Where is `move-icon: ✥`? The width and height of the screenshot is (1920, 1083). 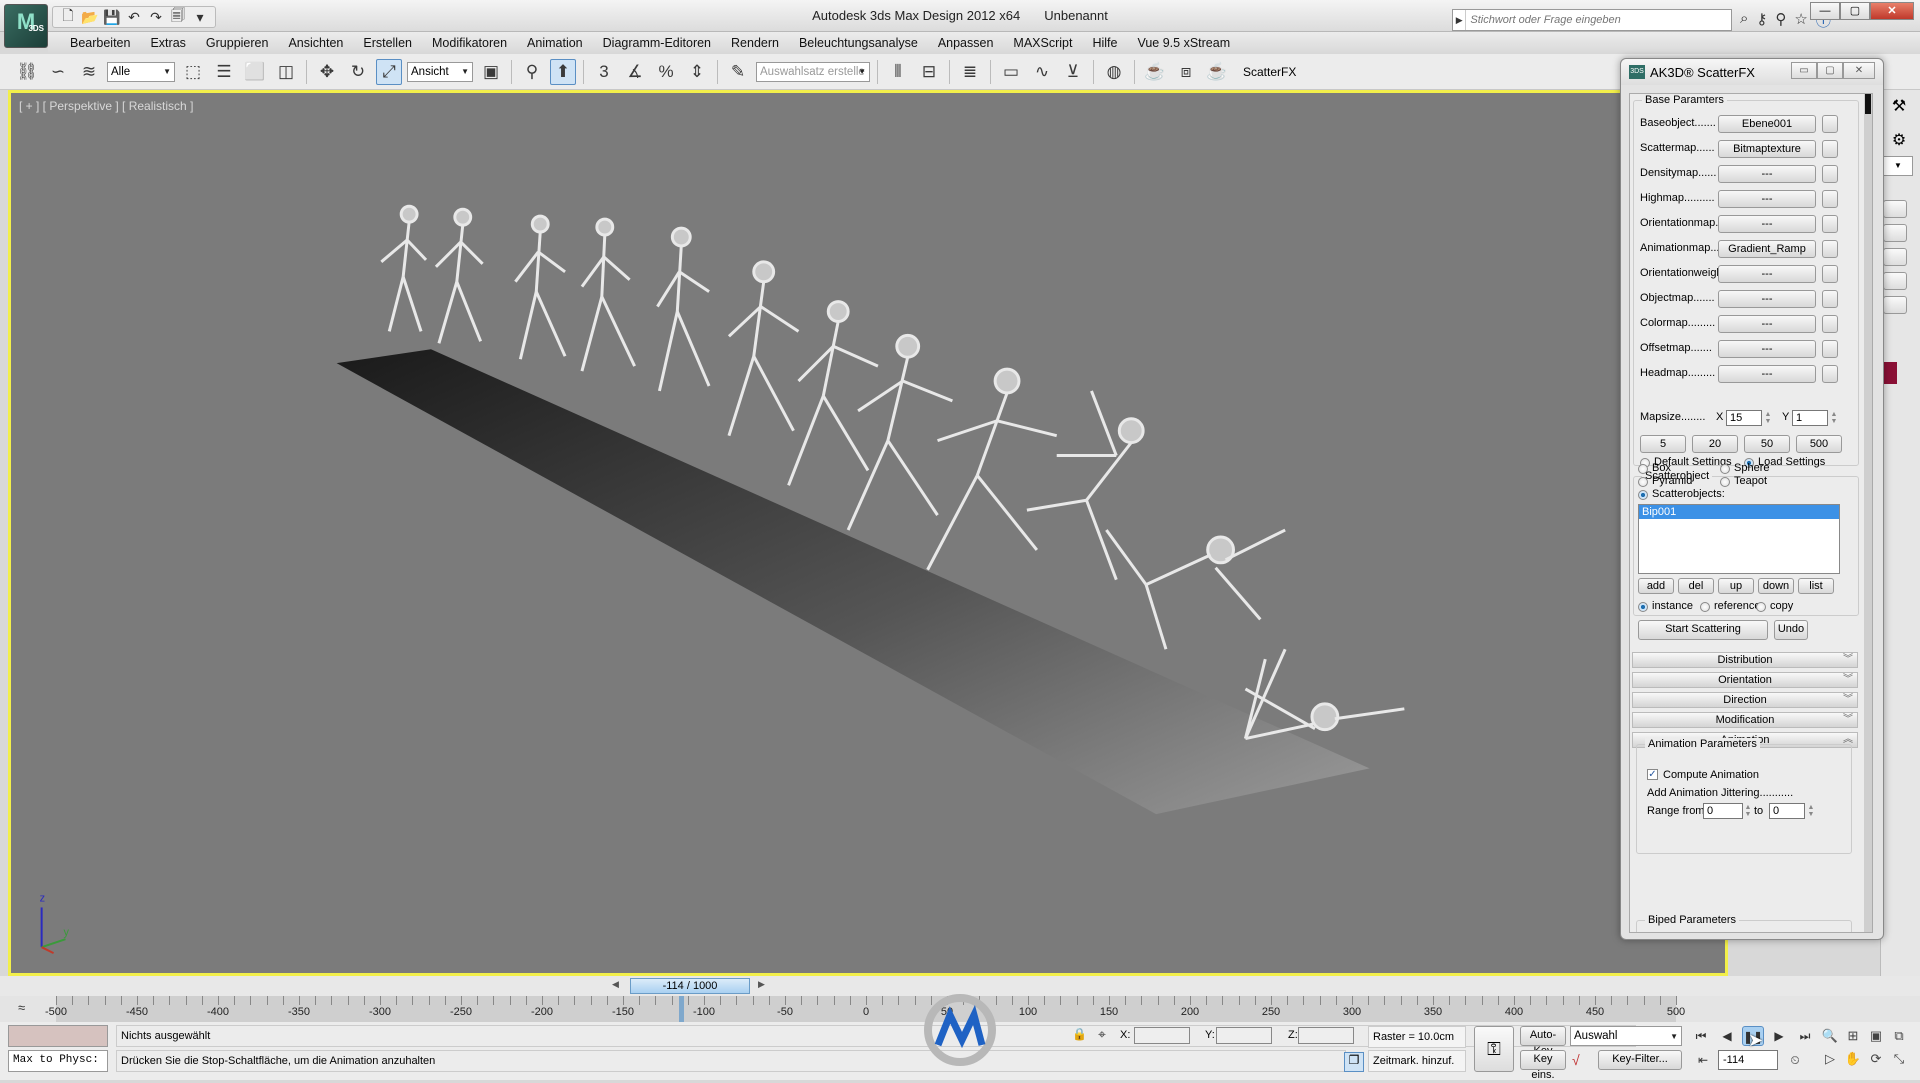
move-icon: ✥ is located at coordinates (327, 72).